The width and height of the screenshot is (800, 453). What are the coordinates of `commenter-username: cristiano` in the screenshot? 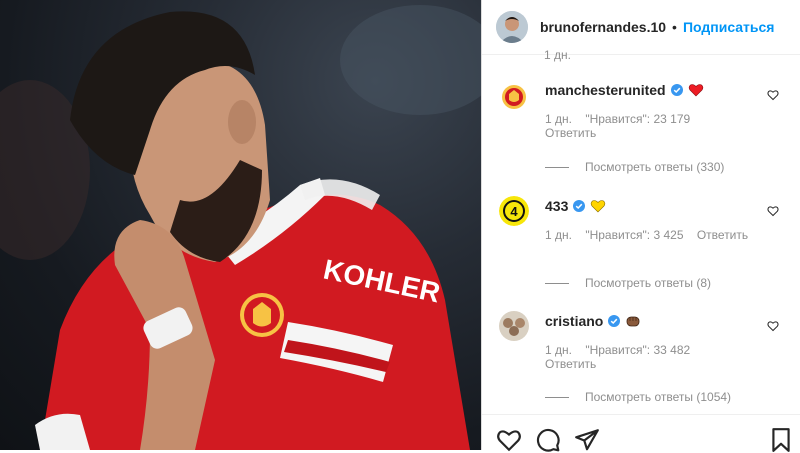 It's located at (593, 321).